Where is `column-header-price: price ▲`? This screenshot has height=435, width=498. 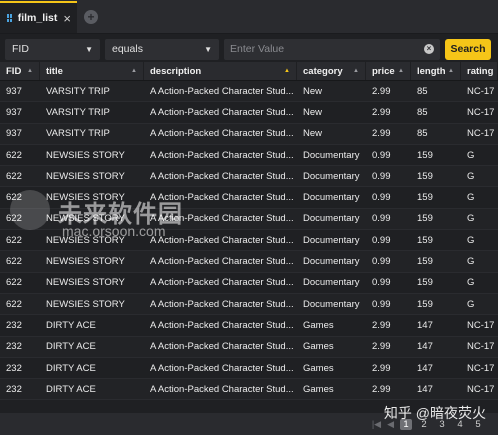 column-header-price: price ▲ is located at coordinates (388, 71).